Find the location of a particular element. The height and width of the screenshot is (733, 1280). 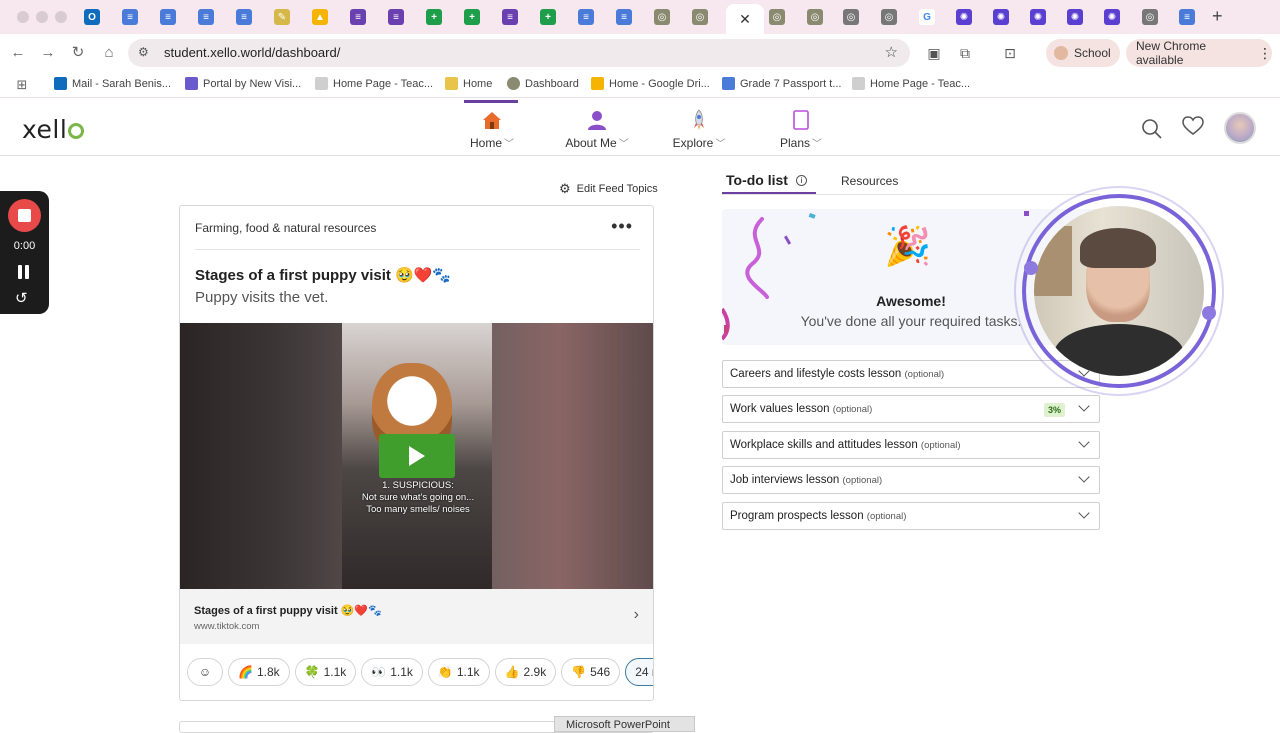

pencil-tab-icon: ✎ is located at coordinates (282, 17).